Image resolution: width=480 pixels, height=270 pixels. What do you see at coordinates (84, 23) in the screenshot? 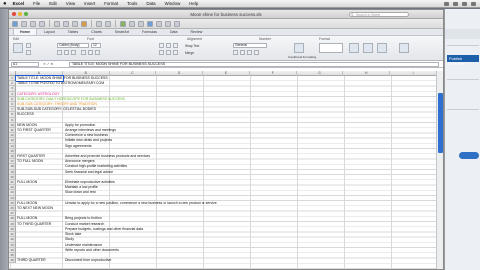
I see `format-painter-icon` at bounding box center [84, 23].